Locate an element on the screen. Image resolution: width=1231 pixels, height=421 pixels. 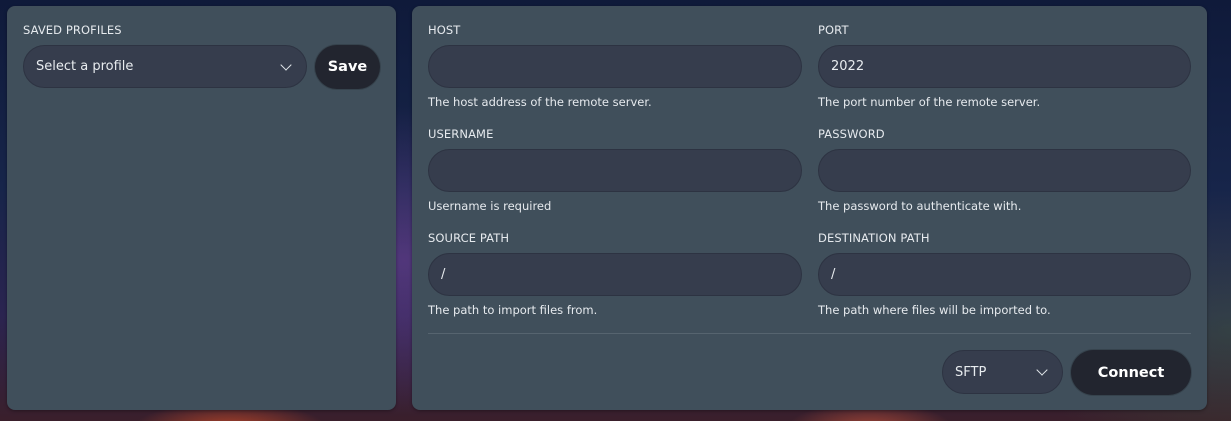
password-input-wrapper is located at coordinates (1004, 170).